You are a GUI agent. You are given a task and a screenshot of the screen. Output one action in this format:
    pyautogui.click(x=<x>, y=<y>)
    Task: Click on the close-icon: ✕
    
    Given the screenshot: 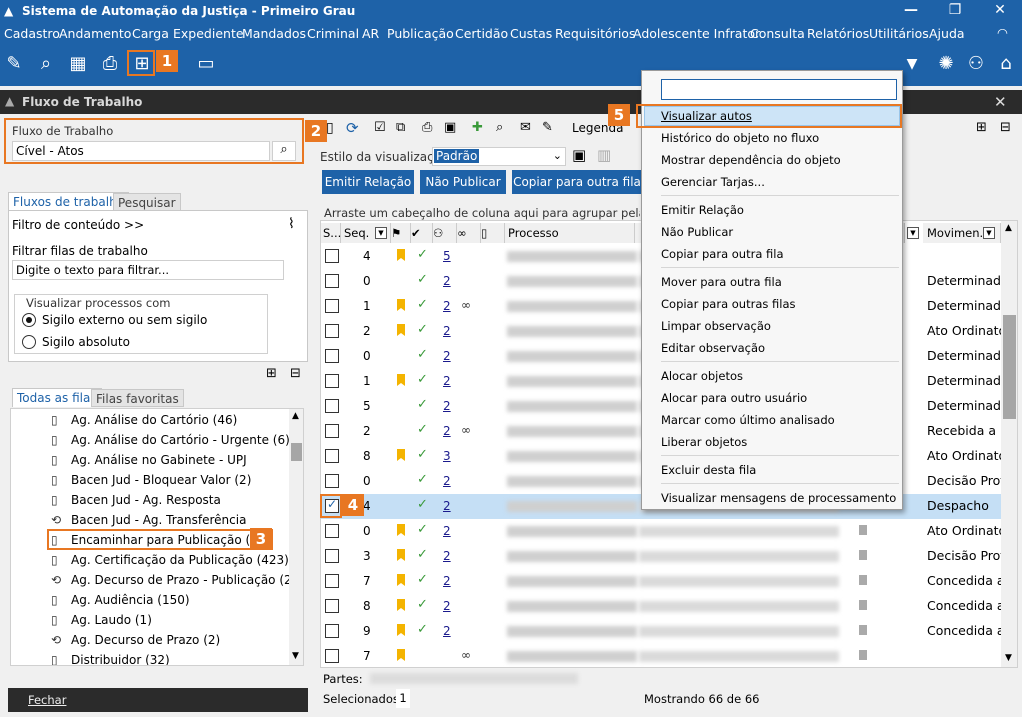 What is the action you would take?
    pyautogui.click(x=1000, y=10)
    